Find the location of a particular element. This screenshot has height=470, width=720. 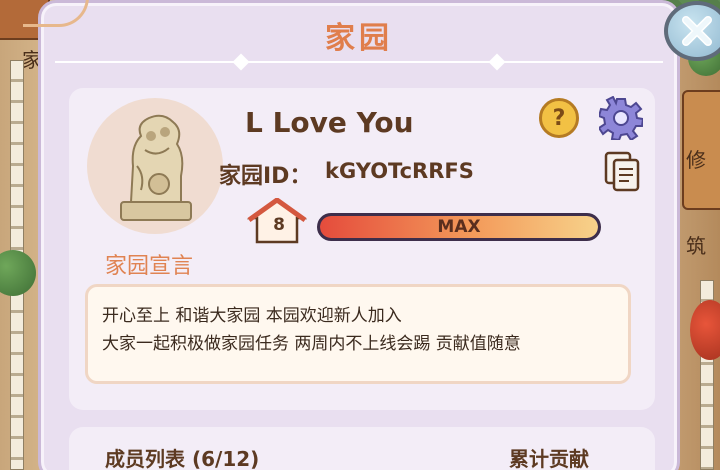

motto-line: 开心至上 和谐大家园 本园欢迎新人加入 is located at coordinates (252, 316).